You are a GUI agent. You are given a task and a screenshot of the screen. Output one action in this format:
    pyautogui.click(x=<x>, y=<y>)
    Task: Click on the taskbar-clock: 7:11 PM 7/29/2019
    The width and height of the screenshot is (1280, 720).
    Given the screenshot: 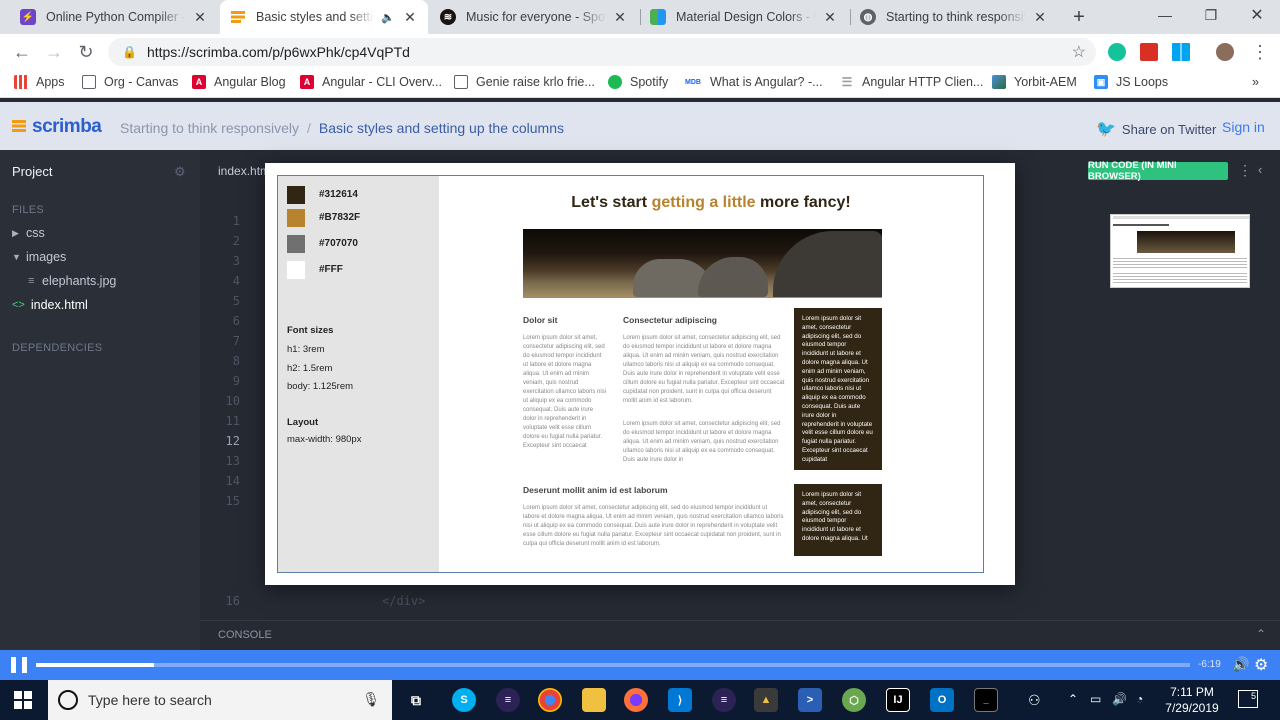 What is the action you would take?
    pyautogui.click(x=1192, y=700)
    